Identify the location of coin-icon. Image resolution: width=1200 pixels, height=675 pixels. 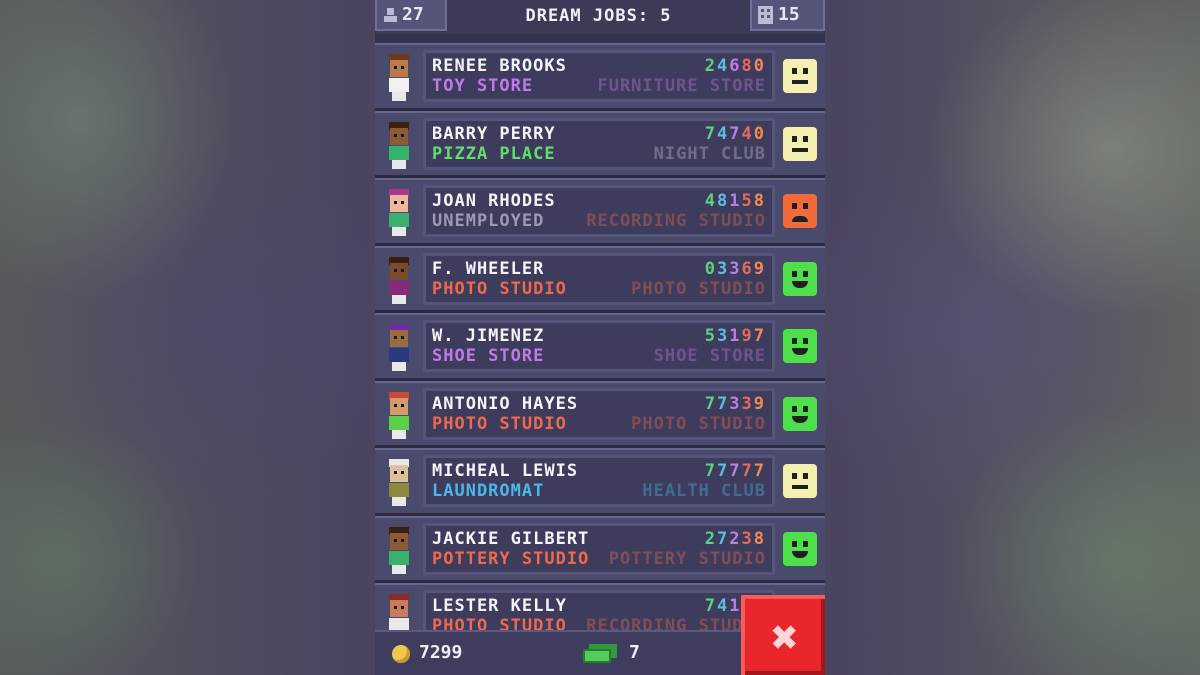
(401, 654).